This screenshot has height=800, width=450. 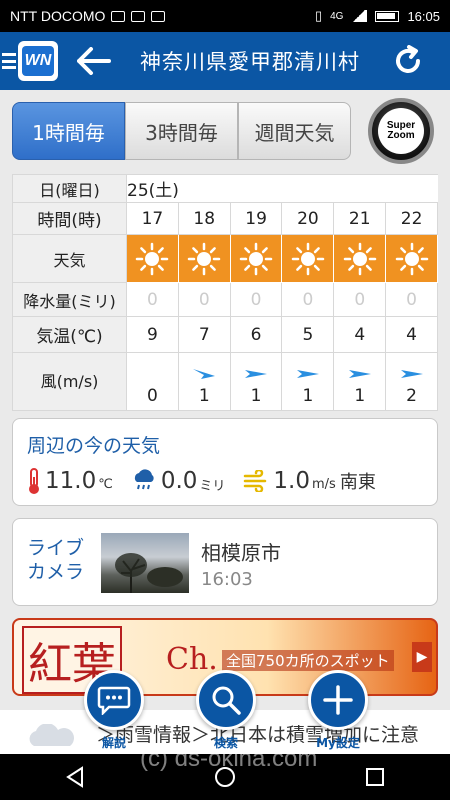 What do you see at coordinates (152, 218) in the screenshot?
I see `hour-cell: 17` at bounding box center [152, 218].